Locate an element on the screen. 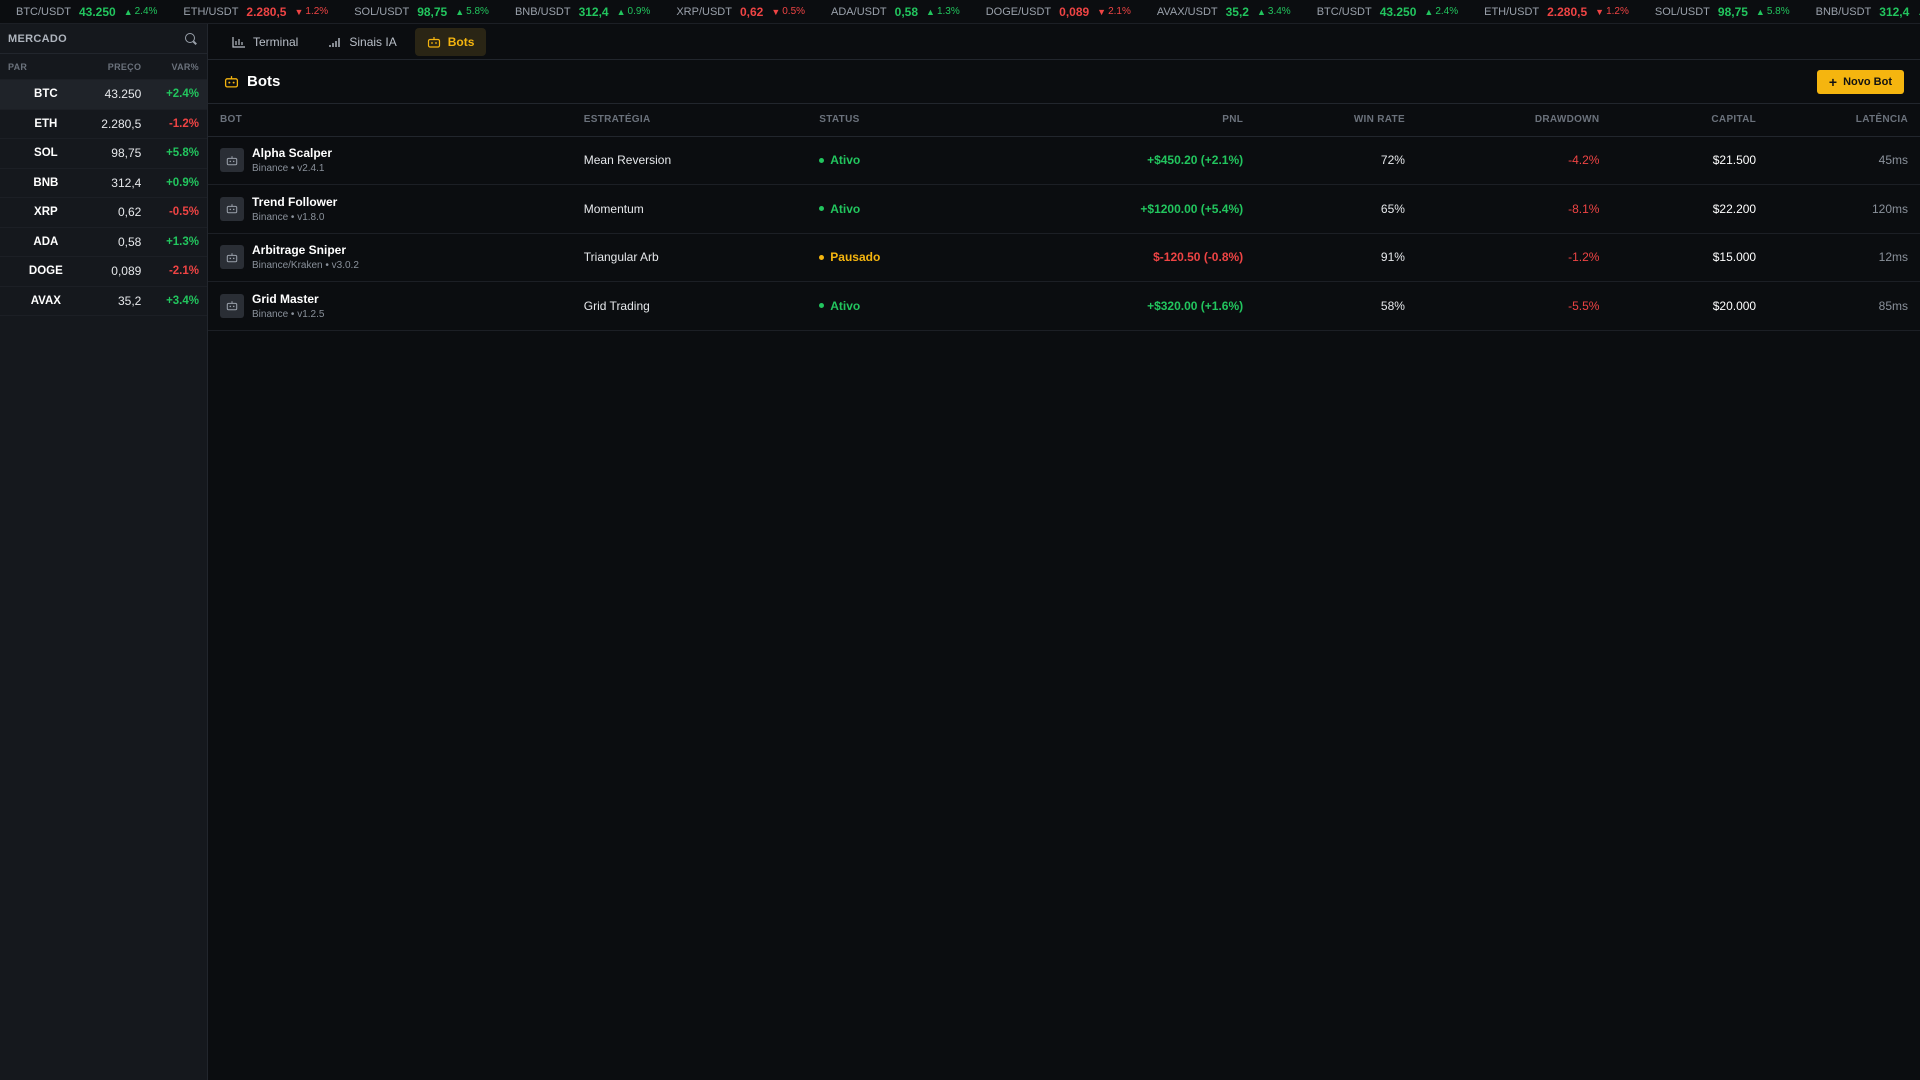 This screenshot has height=1080, width=1920. ticker-change: ▲ 5.8% is located at coordinates (1773, 11).